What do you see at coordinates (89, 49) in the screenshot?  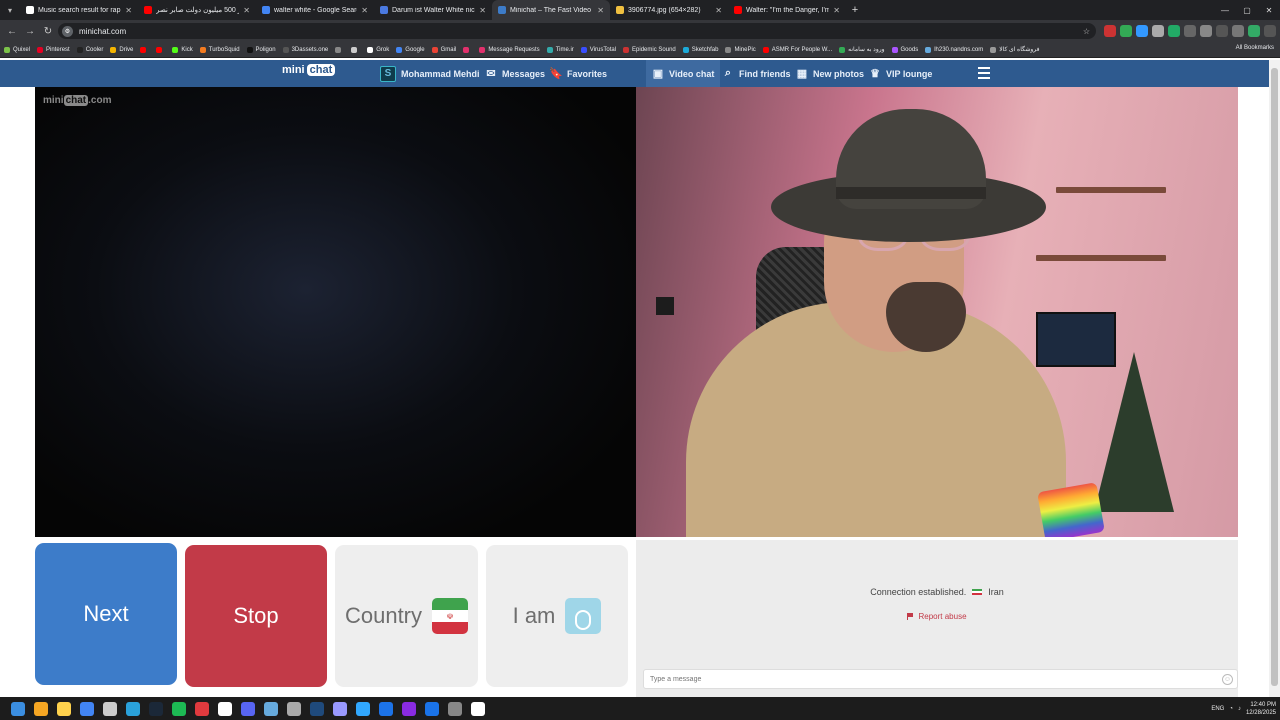 I see `bookmark-item: Cooler` at bounding box center [89, 49].